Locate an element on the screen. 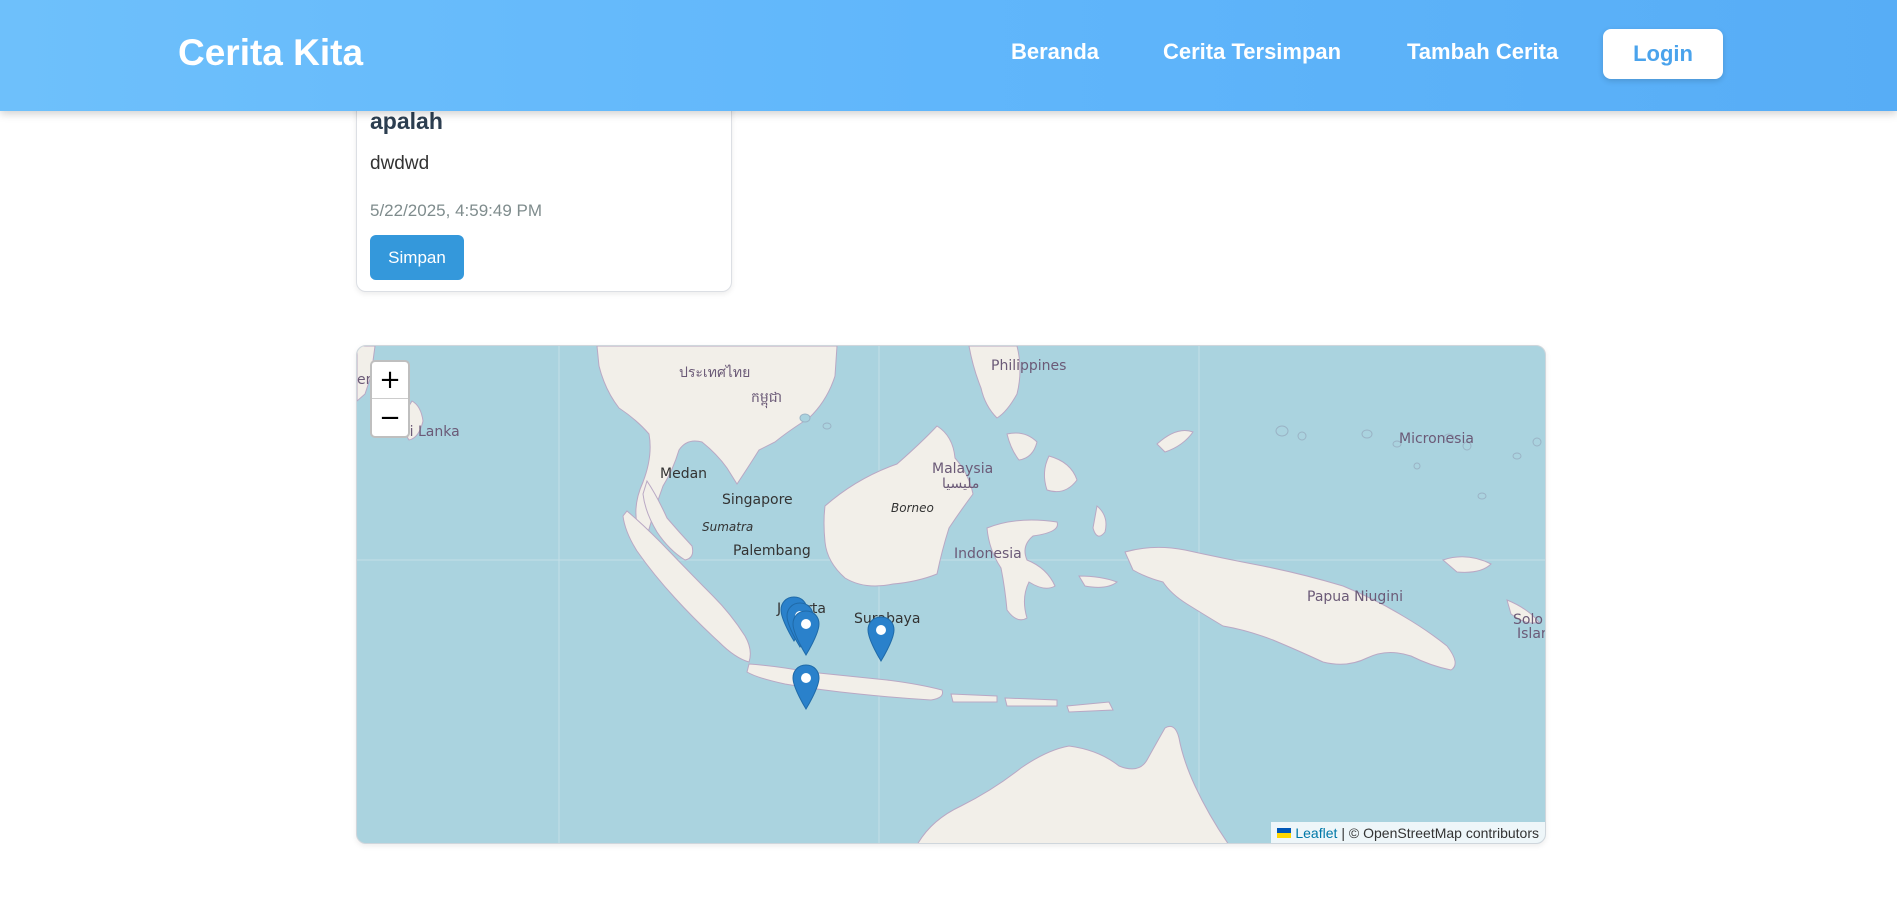  ukraine-flag-icon is located at coordinates (1284, 832).